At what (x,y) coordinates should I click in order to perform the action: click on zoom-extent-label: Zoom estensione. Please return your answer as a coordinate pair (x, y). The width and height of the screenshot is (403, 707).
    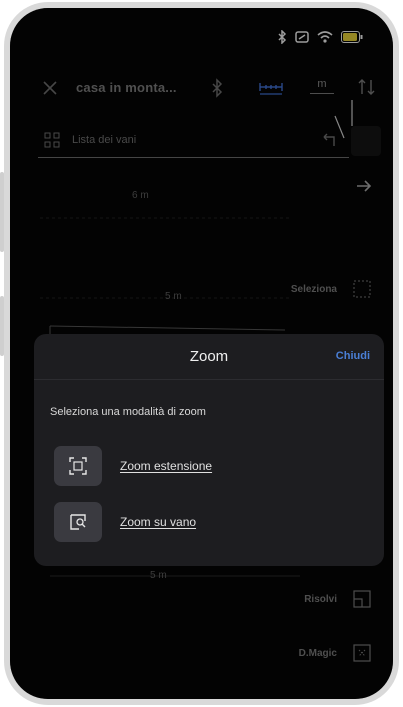
    Looking at the image, I should click on (166, 466).